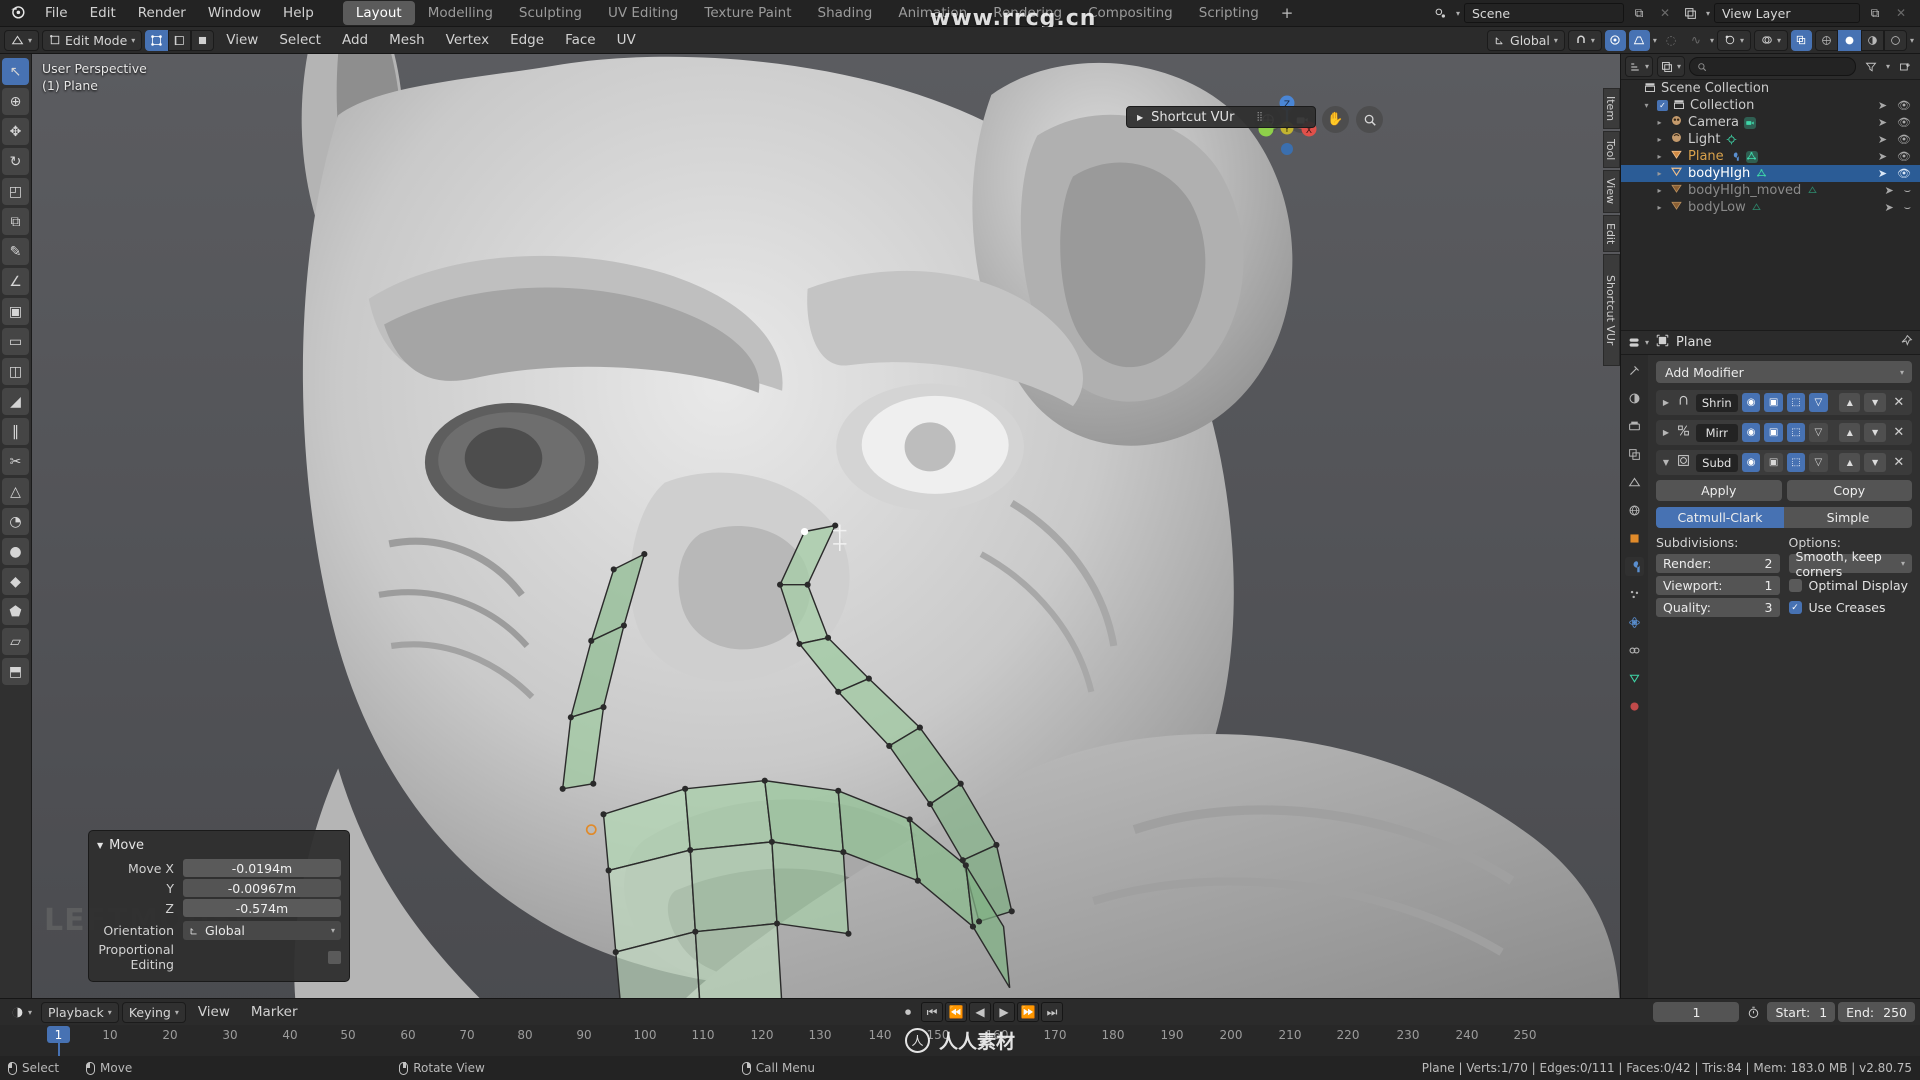 The height and width of the screenshot is (1080, 1920). I want to click on falloff-curve-icon: ◌, so click(1671, 40).